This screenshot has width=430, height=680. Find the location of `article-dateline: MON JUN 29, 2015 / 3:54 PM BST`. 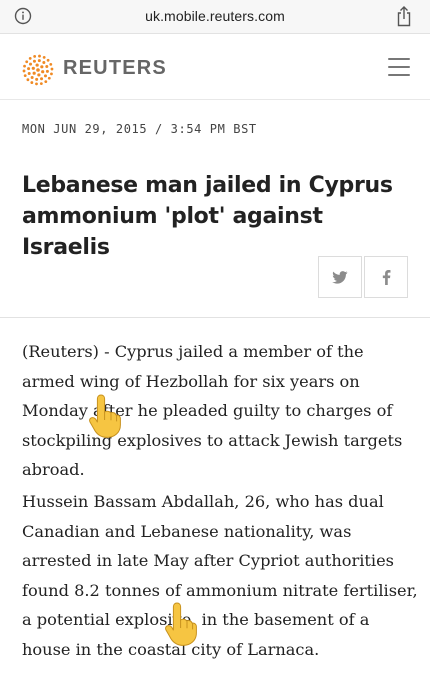

article-dateline: MON JUN 29, 2015 / 3:54 PM BST is located at coordinates (139, 129).